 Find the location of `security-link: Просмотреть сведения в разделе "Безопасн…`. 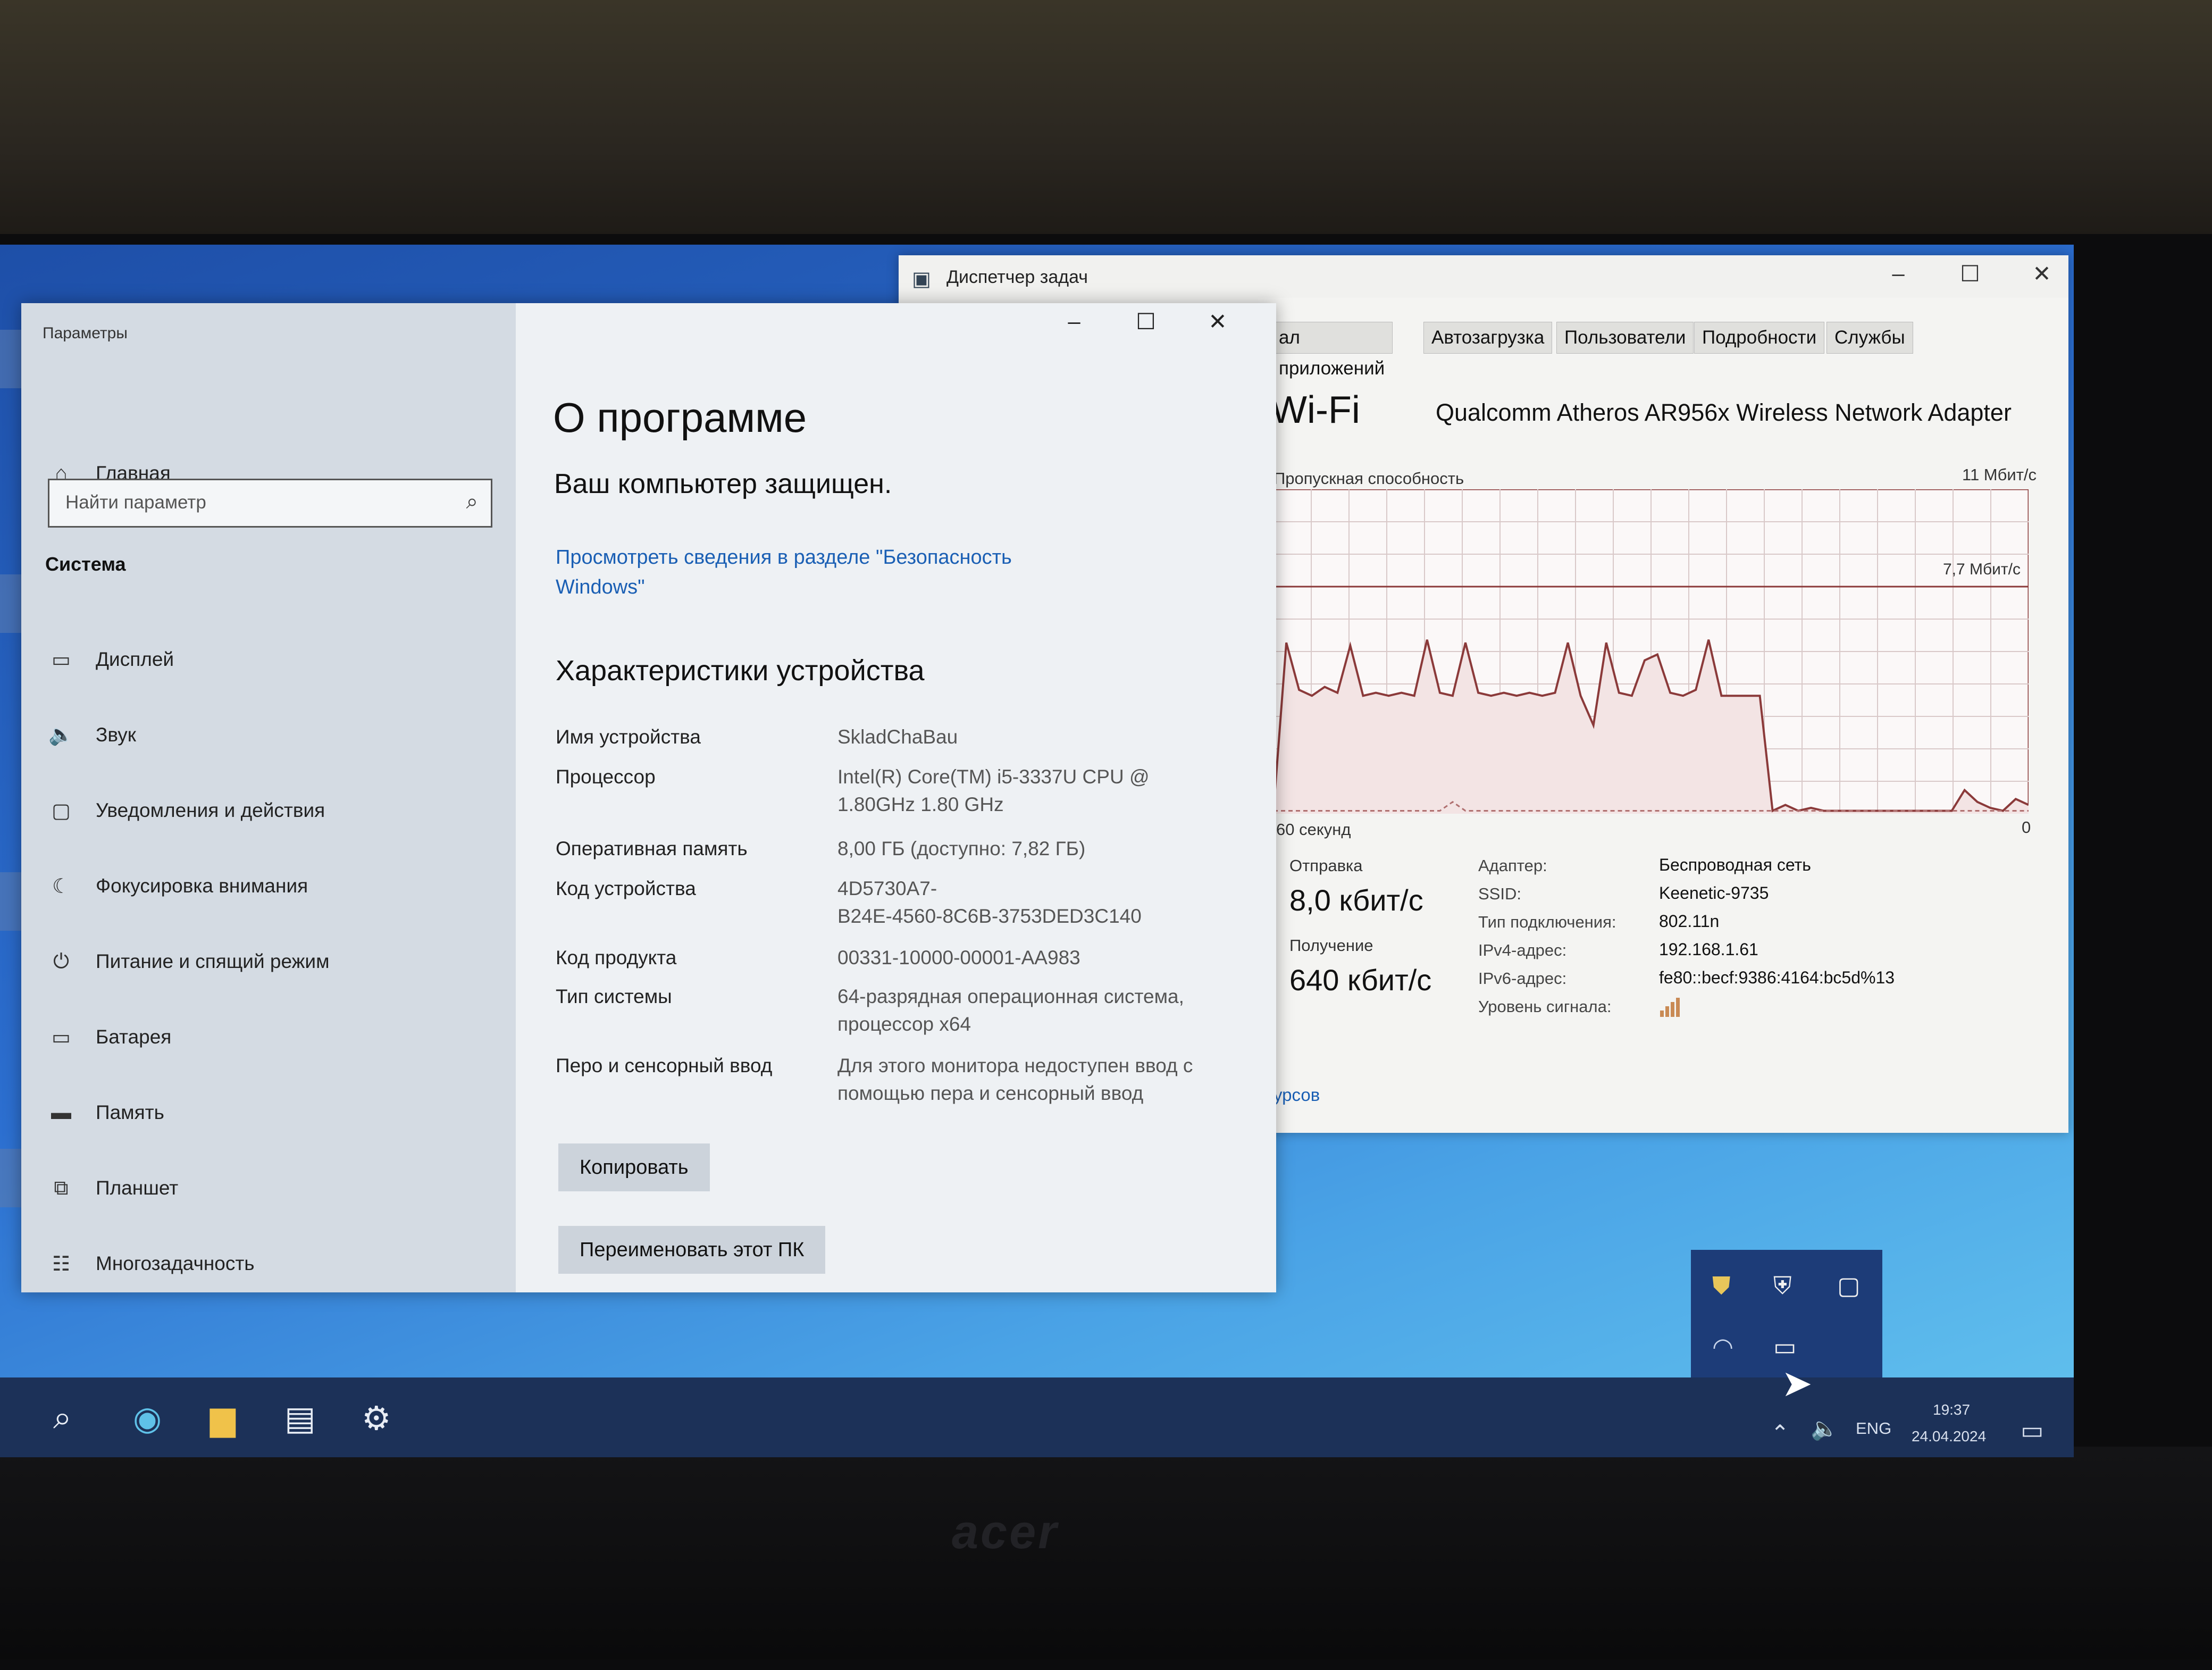

security-link: Просмотреть сведения в разделе "Безопасн… is located at coordinates (821, 572).